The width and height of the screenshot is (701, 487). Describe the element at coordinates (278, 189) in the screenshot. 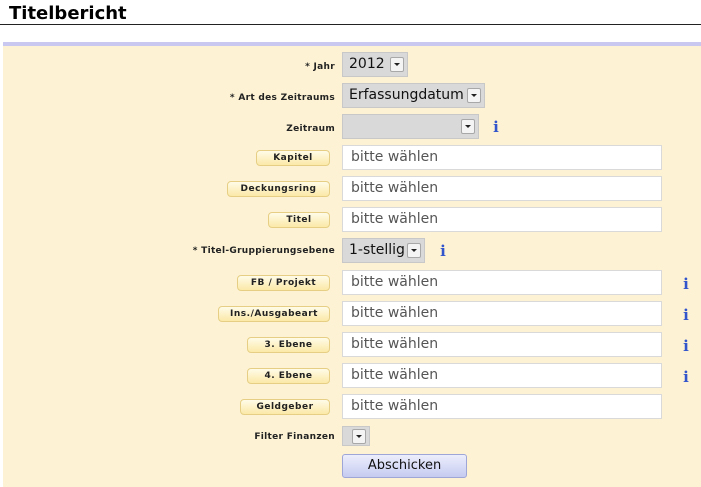

I see `deckungsring-button: Deckungsring` at that location.